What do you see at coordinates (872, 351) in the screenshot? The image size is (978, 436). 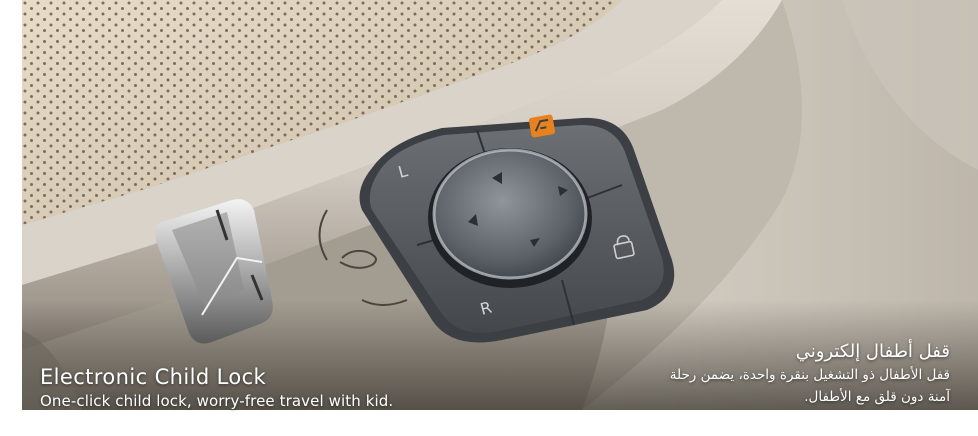 I see `arabic-title: قفل أطفال إلكتروني` at bounding box center [872, 351].